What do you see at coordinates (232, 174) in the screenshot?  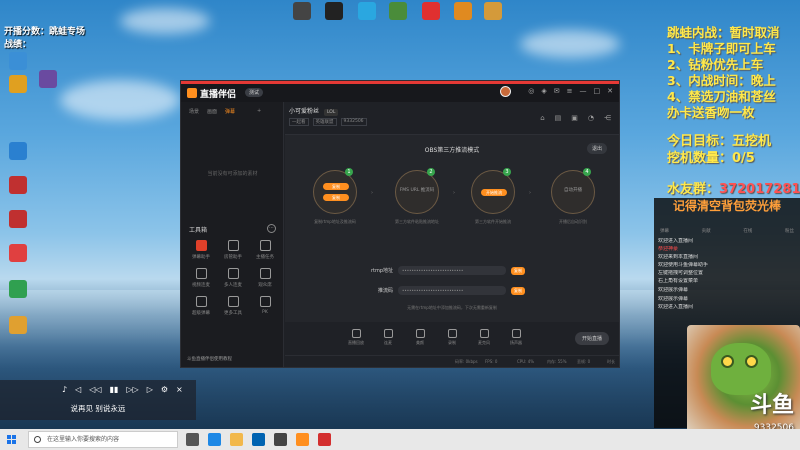 I see `sidebar-empty-text: 当前没有可添加的素材` at bounding box center [232, 174].